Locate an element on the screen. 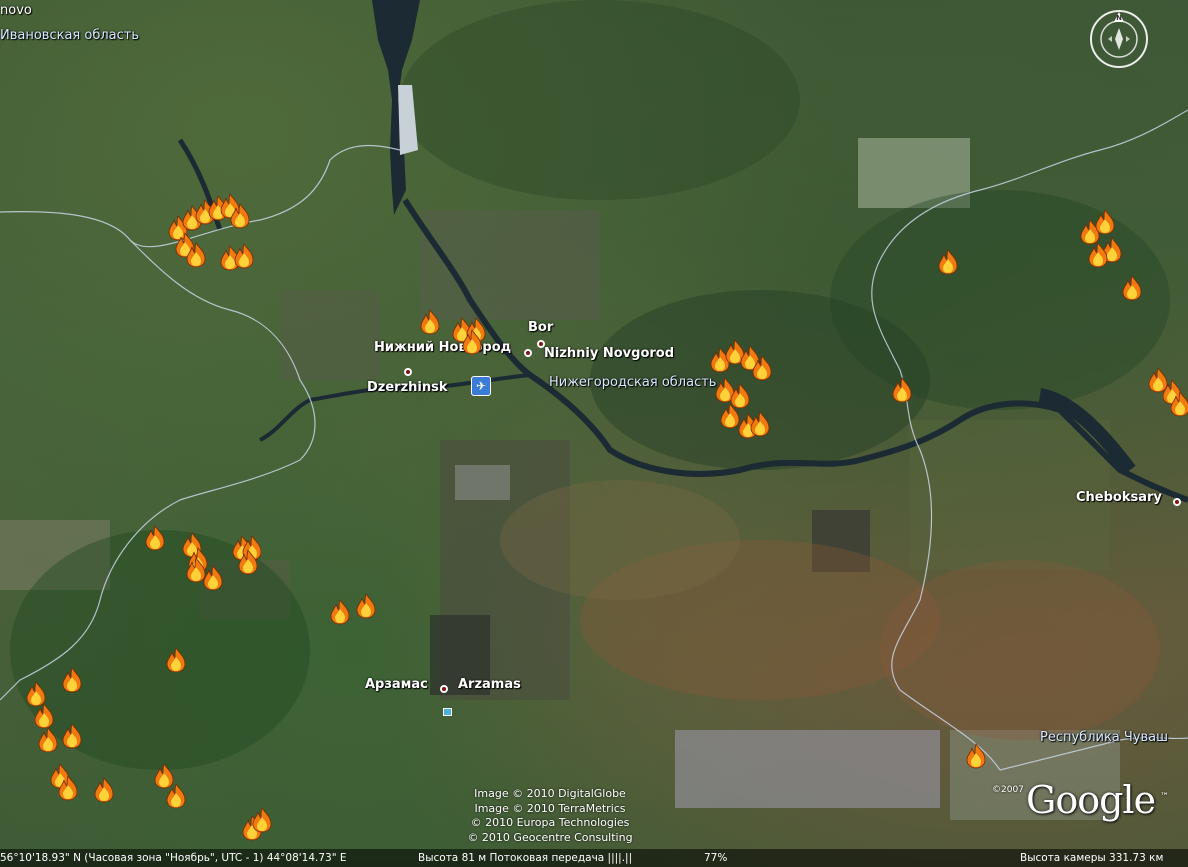 This screenshot has width=1188, height=867. label-arzamas-ru: Арзамас is located at coordinates (396, 684).